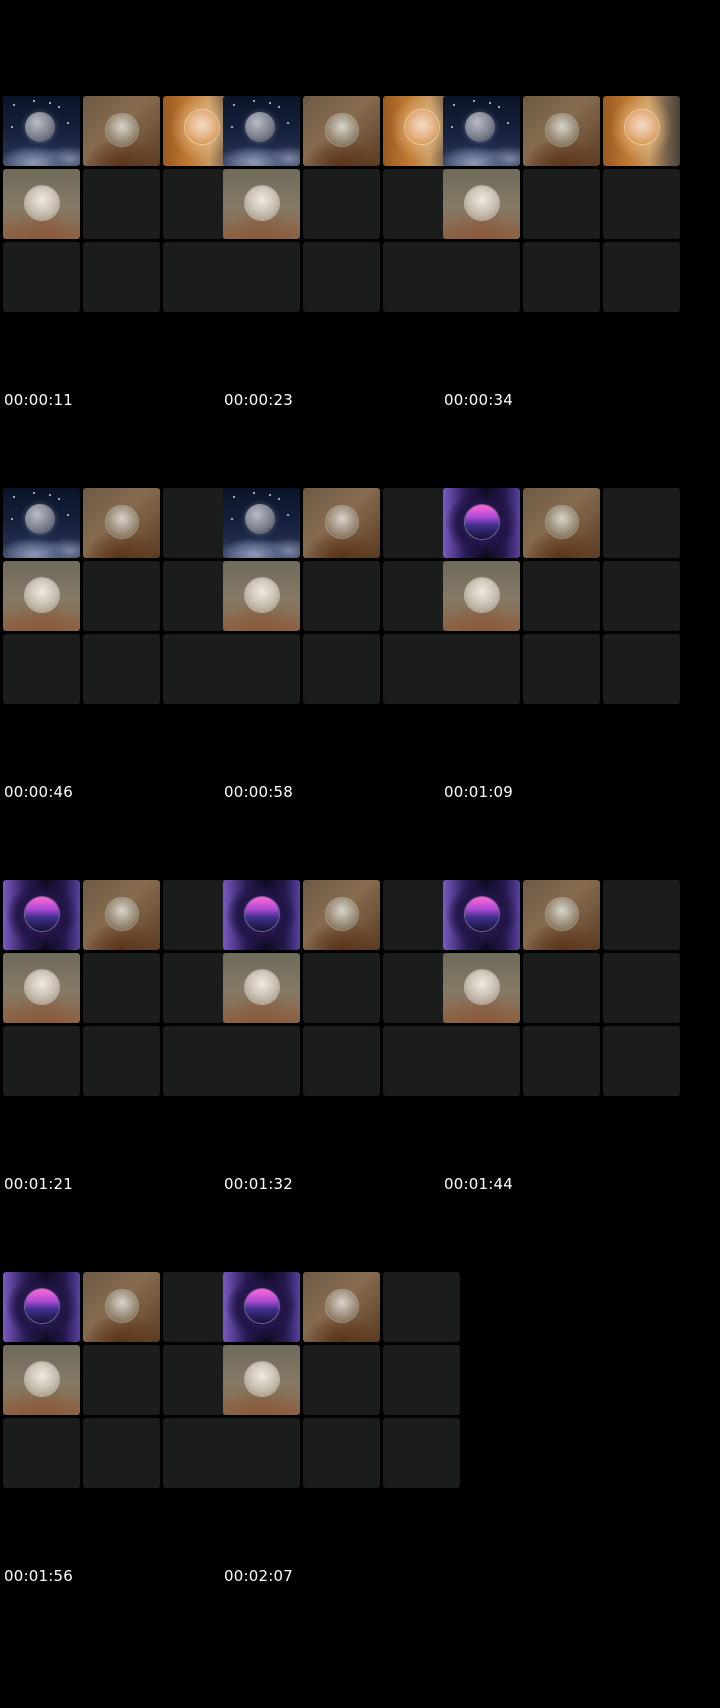  I want to click on frame-thumbnail: 00:01:44, so click(560, 989).